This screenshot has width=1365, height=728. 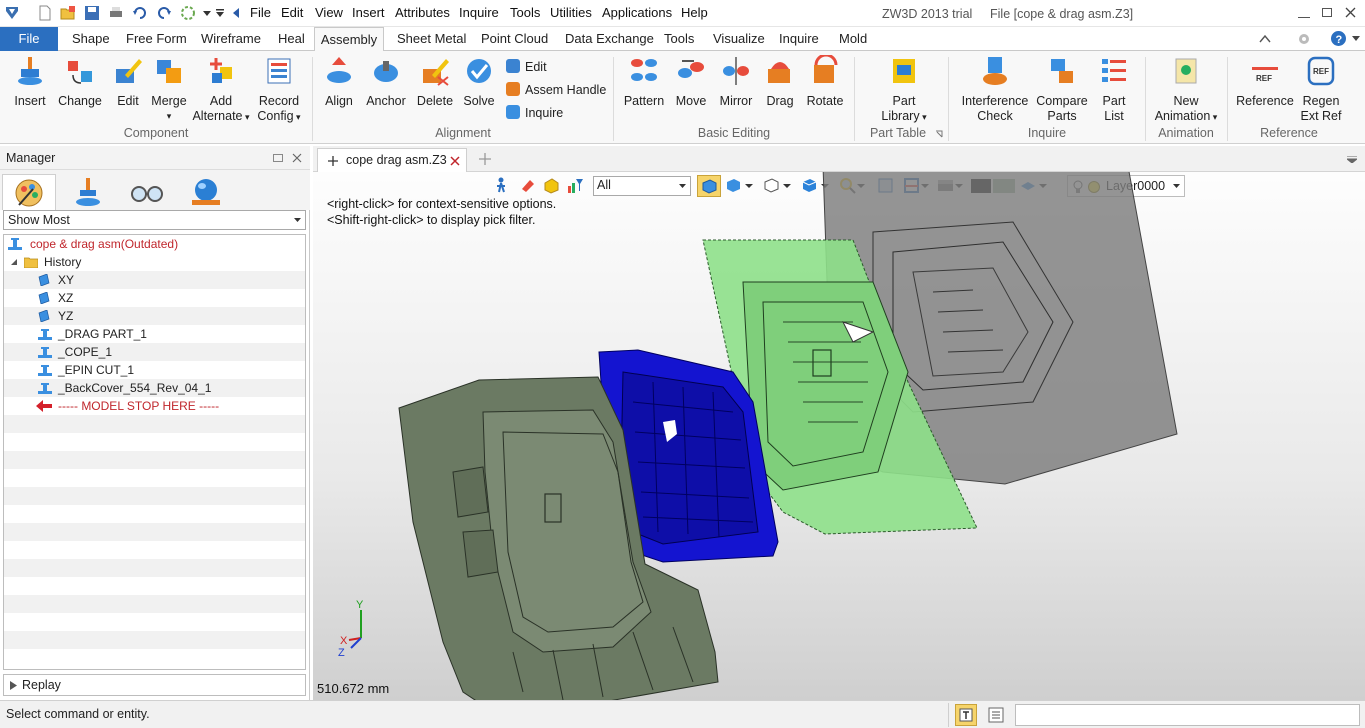 What do you see at coordinates (479, 82) in the screenshot?
I see `solve-button: Solve` at bounding box center [479, 82].